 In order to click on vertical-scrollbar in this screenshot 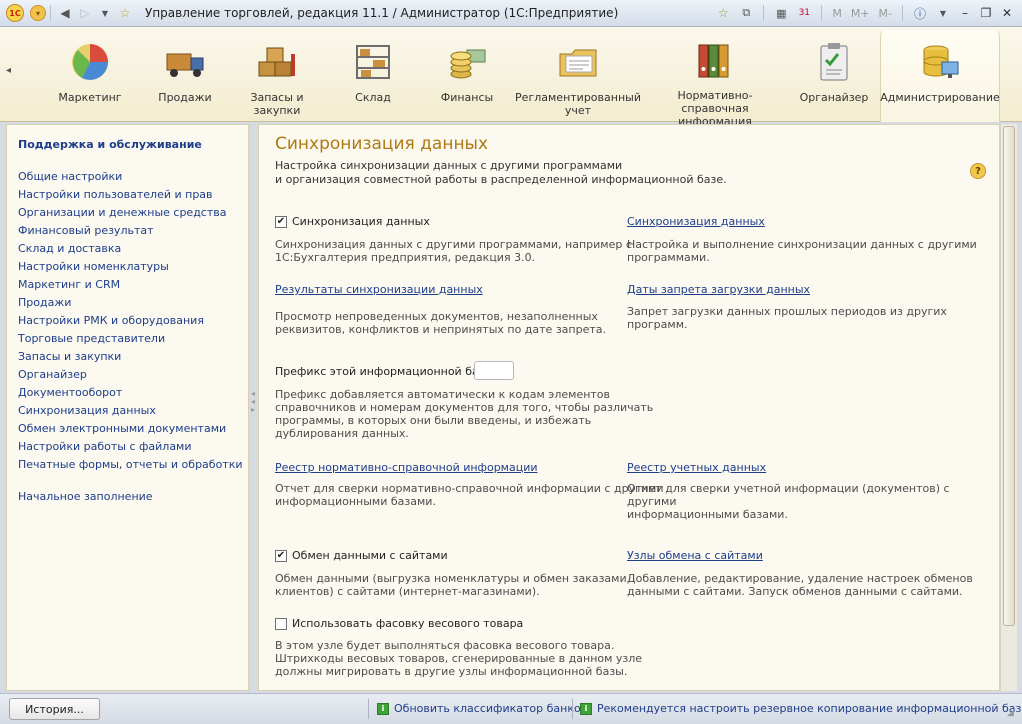, I will do `click(1008, 407)`.